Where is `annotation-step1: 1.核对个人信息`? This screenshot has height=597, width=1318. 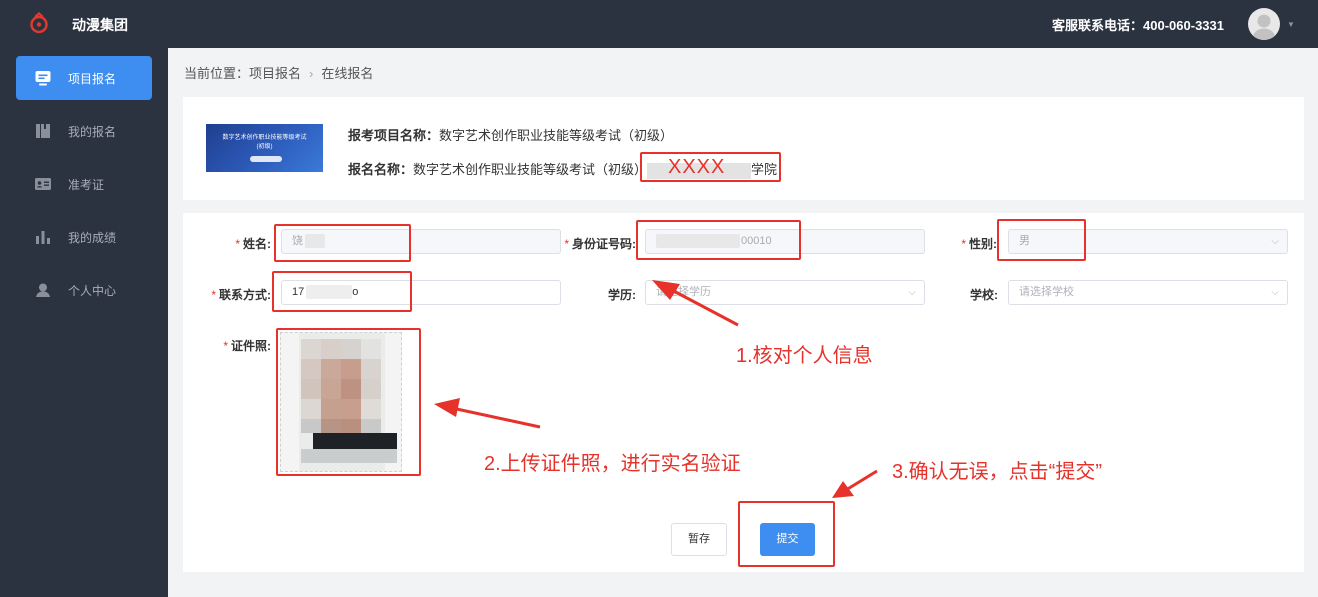
annotation-step1: 1.核对个人信息 is located at coordinates (804, 356).